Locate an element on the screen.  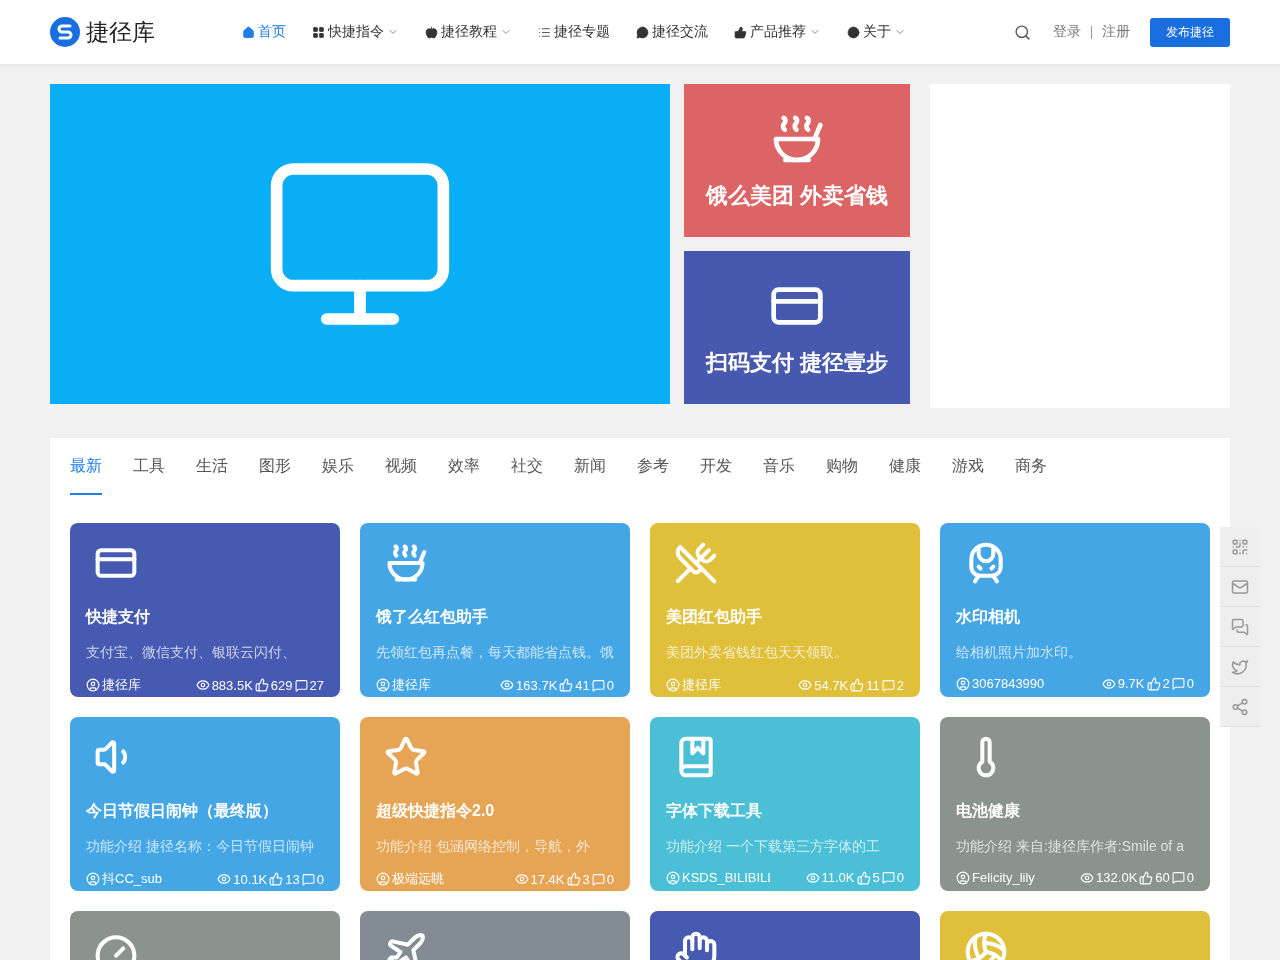
category-tab: 娱乐 is located at coordinates (338, 475).